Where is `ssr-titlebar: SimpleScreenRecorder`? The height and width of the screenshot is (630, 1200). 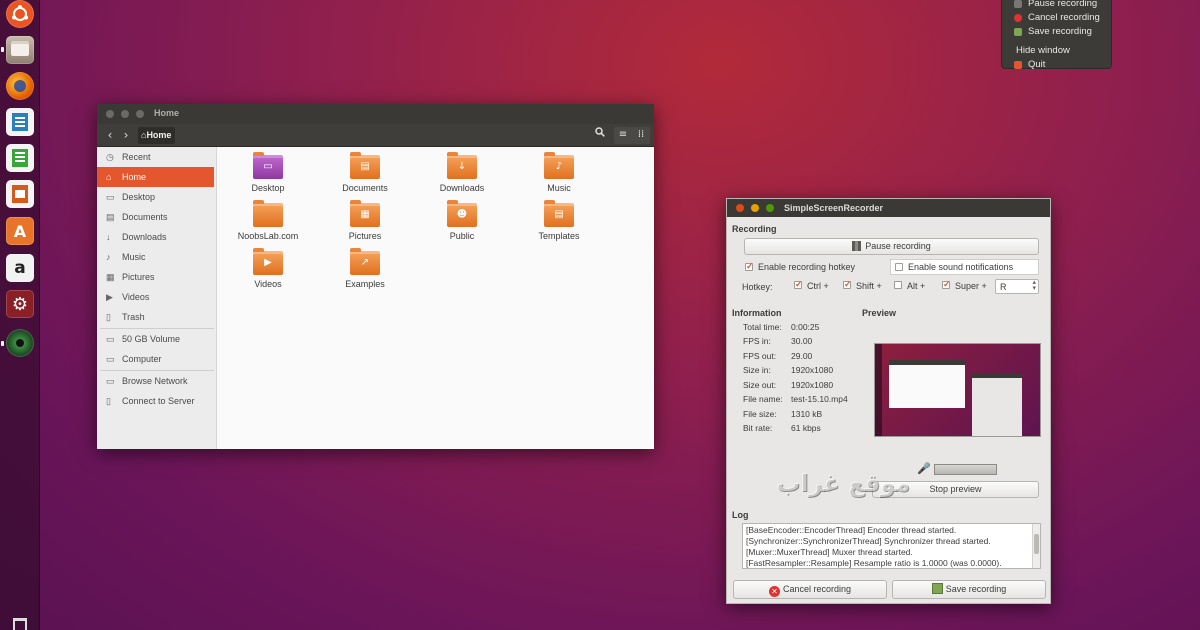 ssr-titlebar: SimpleScreenRecorder is located at coordinates (888, 208).